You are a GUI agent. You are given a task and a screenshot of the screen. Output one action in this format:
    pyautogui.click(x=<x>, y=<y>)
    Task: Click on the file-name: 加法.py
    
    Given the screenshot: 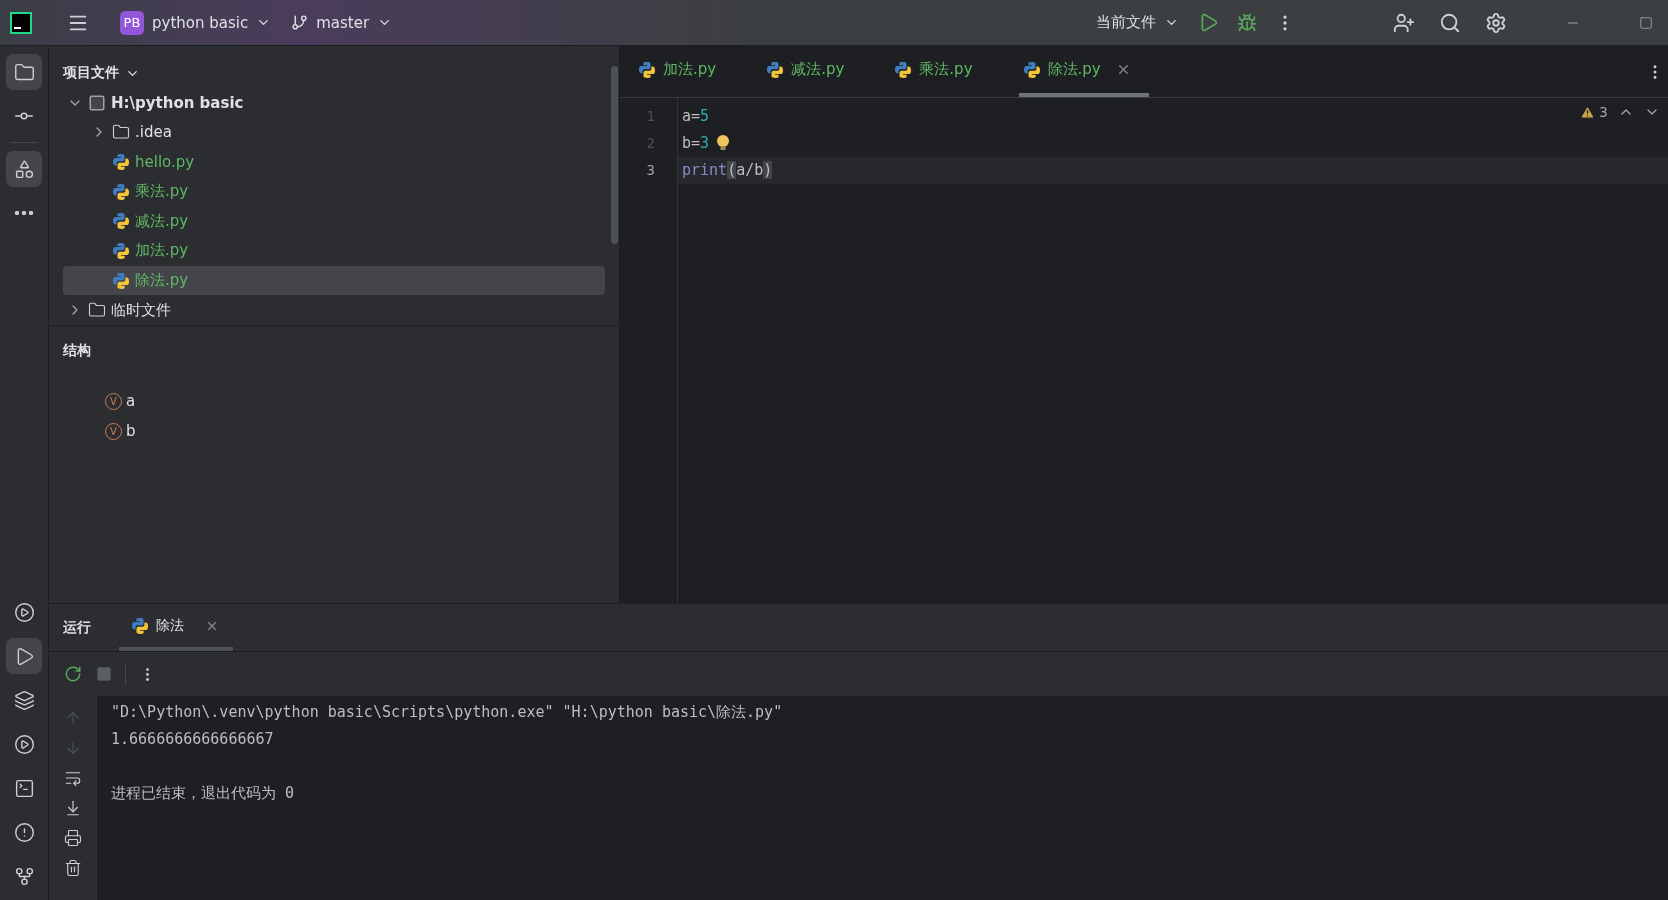 What is the action you would take?
    pyautogui.click(x=162, y=251)
    